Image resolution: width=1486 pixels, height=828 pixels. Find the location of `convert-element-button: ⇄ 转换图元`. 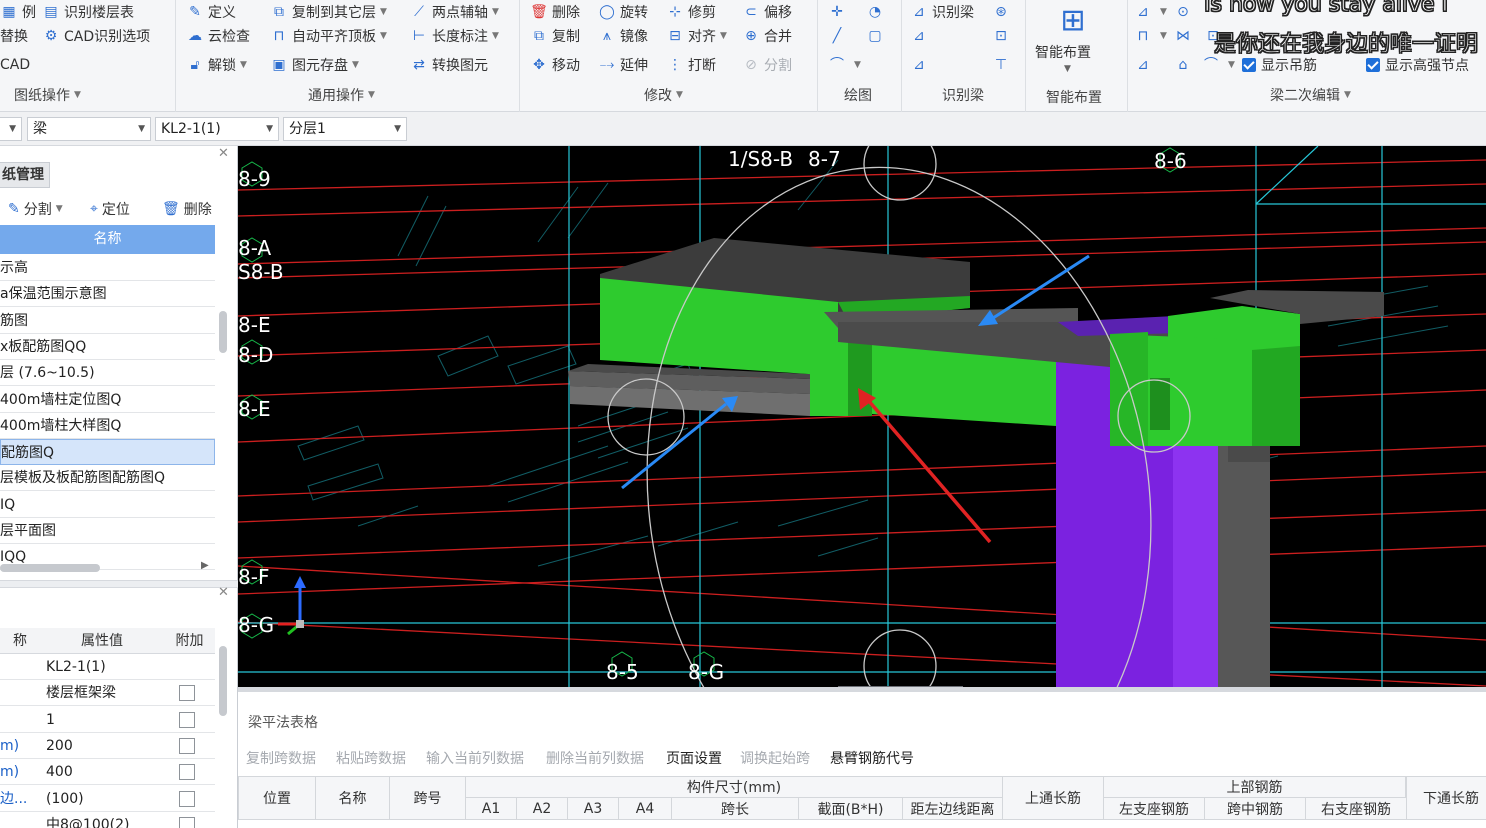

convert-element-button: ⇄ 转换图元 is located at coordinates (449, 65).